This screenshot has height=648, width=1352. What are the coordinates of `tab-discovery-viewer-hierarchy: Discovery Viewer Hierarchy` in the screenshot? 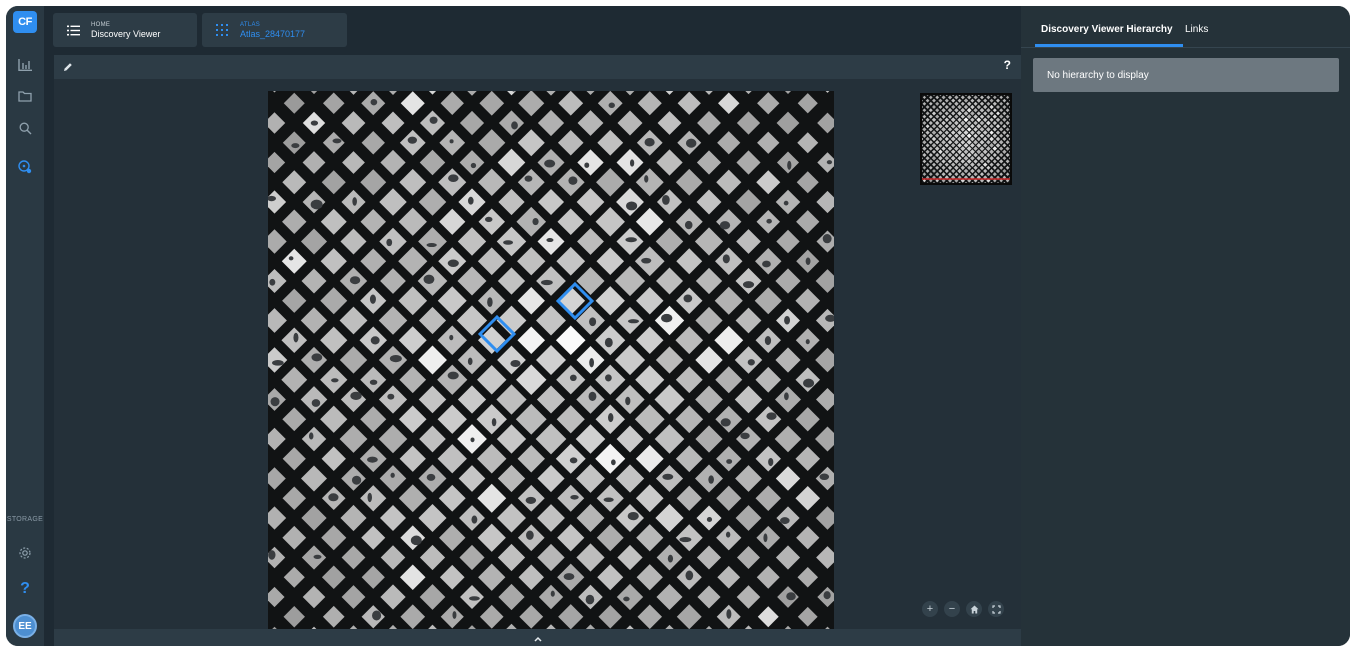 It's located at (1107, 29).